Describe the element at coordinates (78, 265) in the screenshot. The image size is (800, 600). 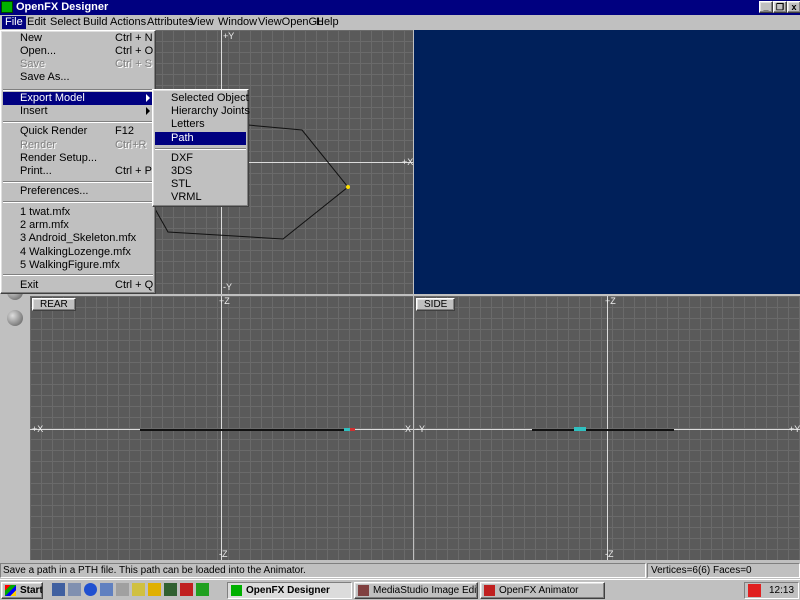
I see `recent-file-5: 5 WalkingFigure.mfx` at that location.